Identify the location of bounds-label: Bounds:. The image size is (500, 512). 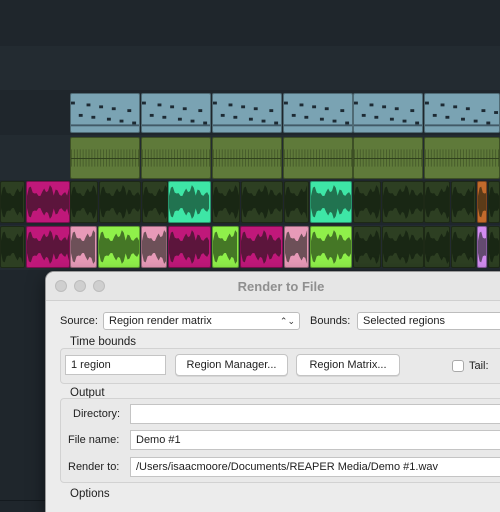
(330, 321).